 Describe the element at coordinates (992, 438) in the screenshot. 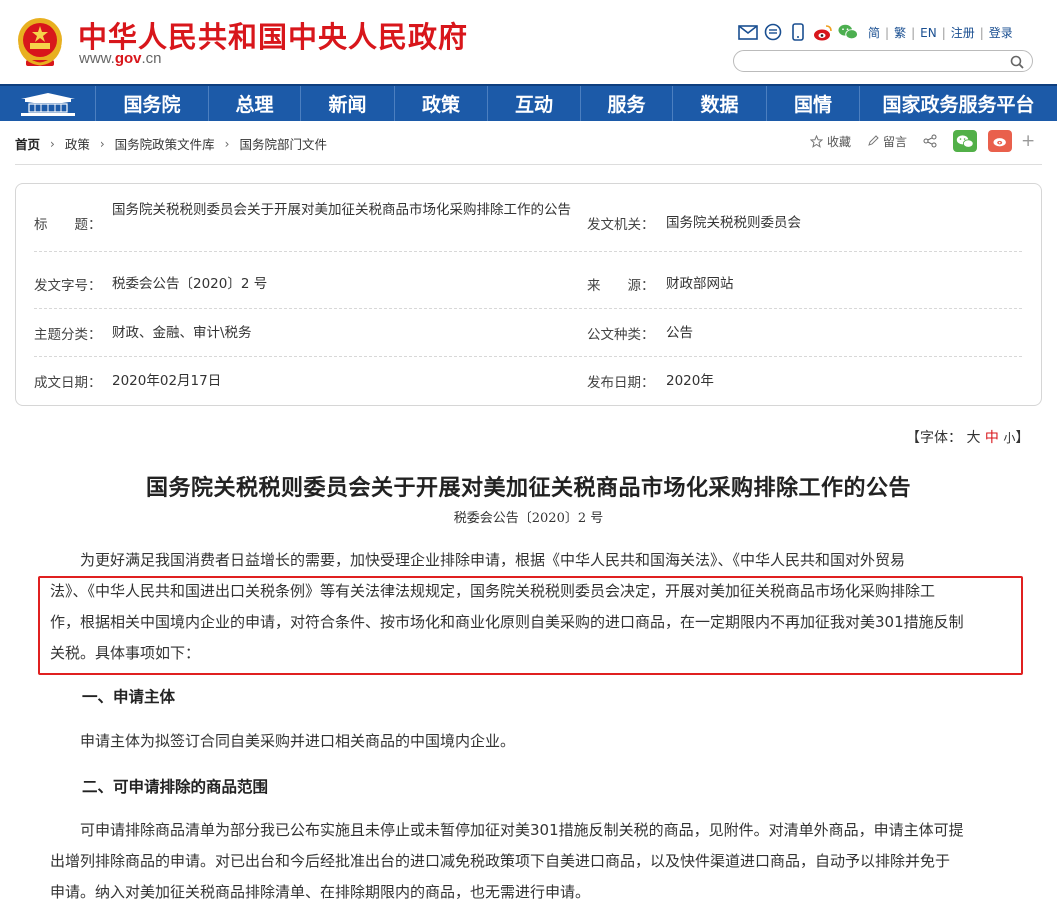

I see `font-size-medium: 中` at that location.